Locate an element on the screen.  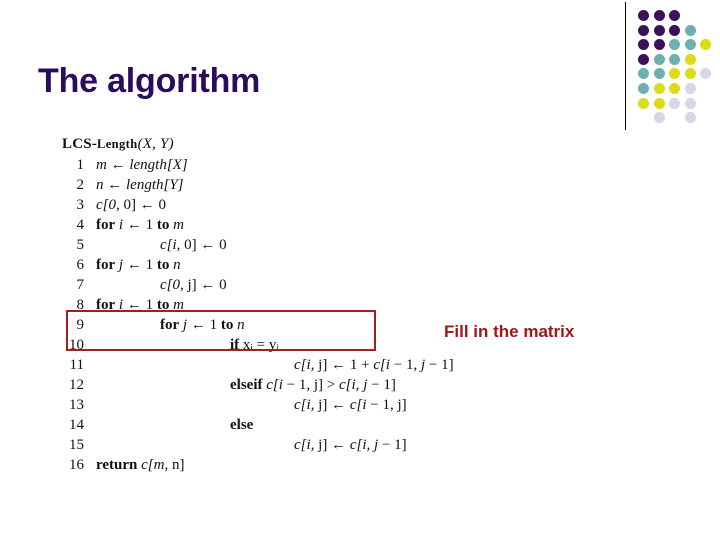
pseudocode-line: 12 elseif c[i − 1, j] > c[i, j − 1] is located at coordinates (297, 385).